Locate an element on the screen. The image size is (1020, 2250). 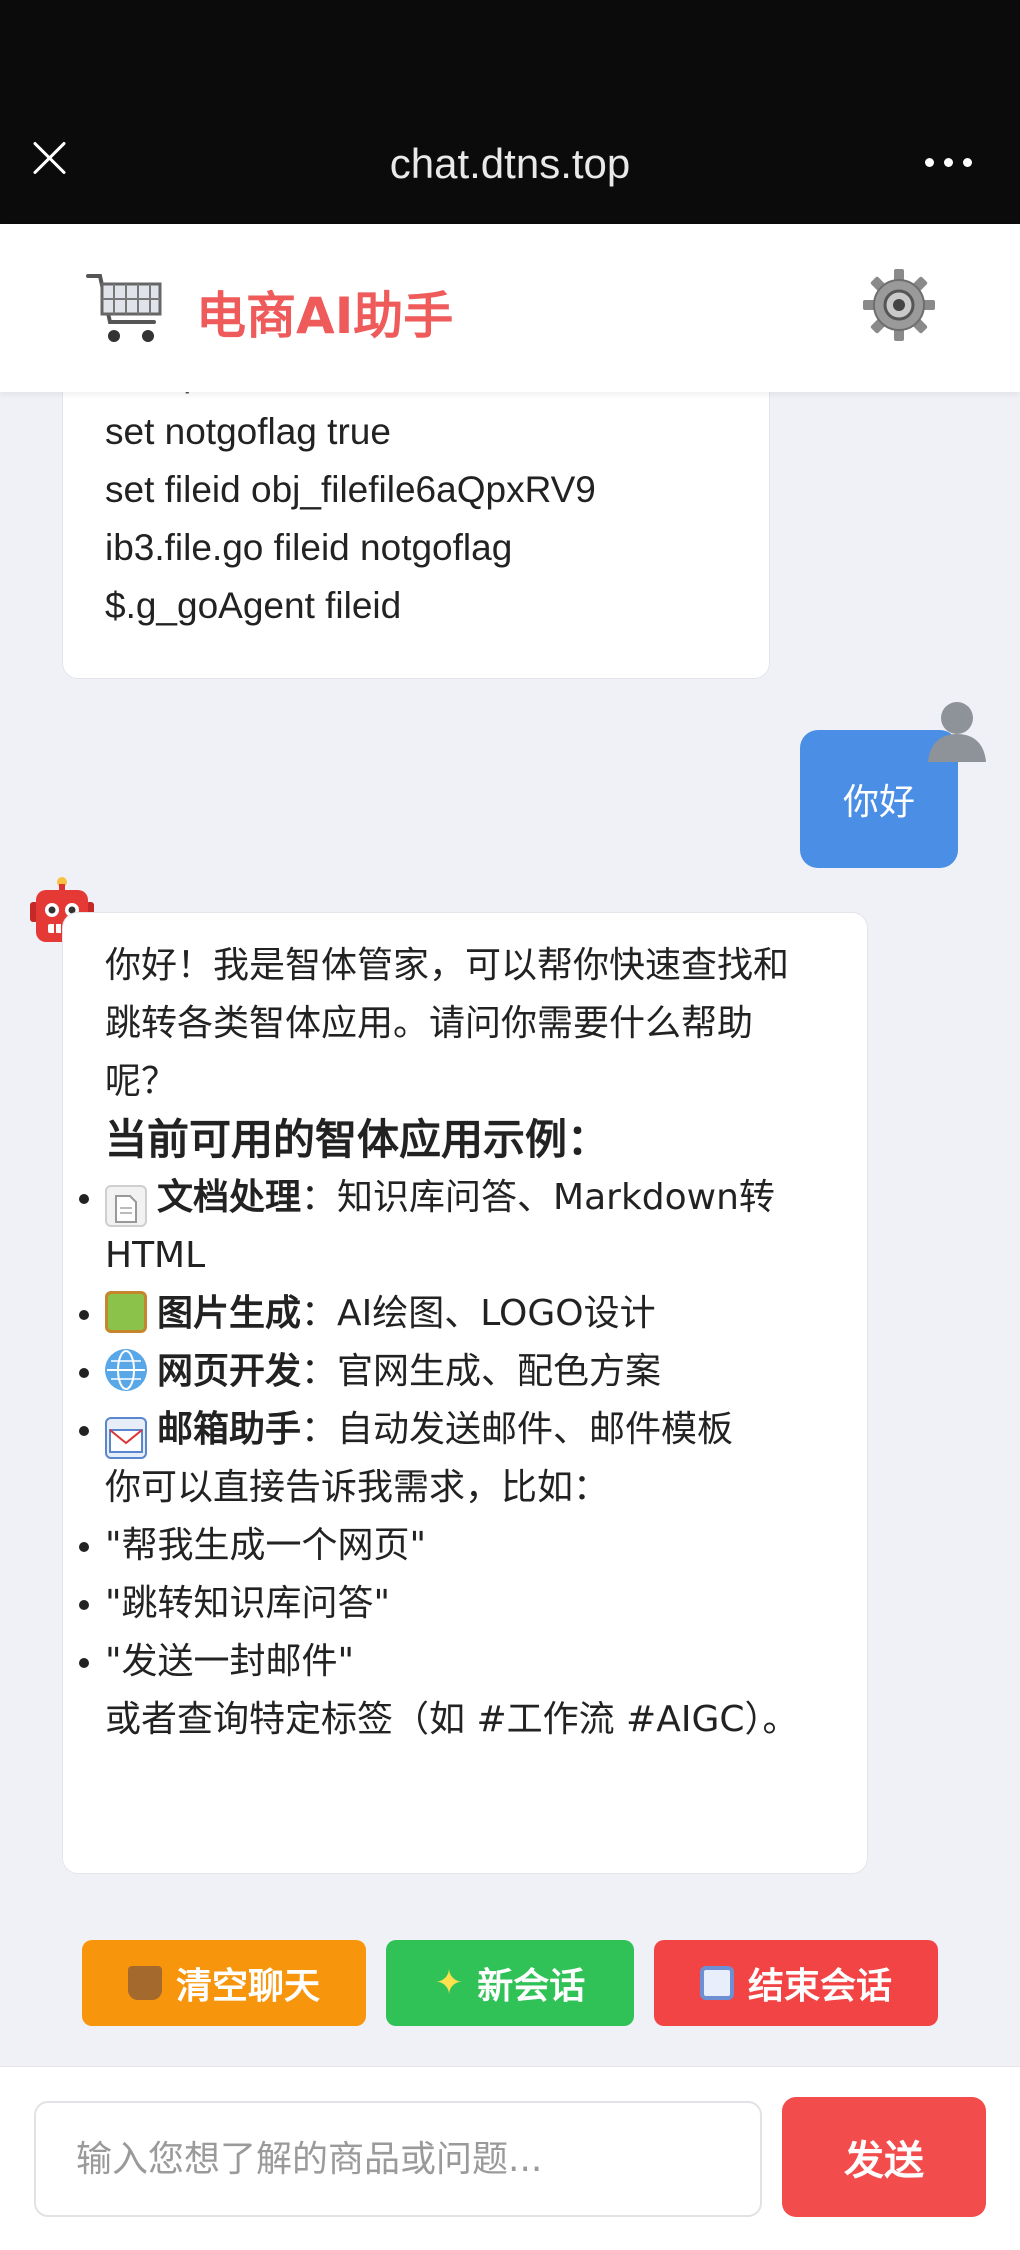
end-session-button: 结束会话 is located at coordinates (796, 1983).